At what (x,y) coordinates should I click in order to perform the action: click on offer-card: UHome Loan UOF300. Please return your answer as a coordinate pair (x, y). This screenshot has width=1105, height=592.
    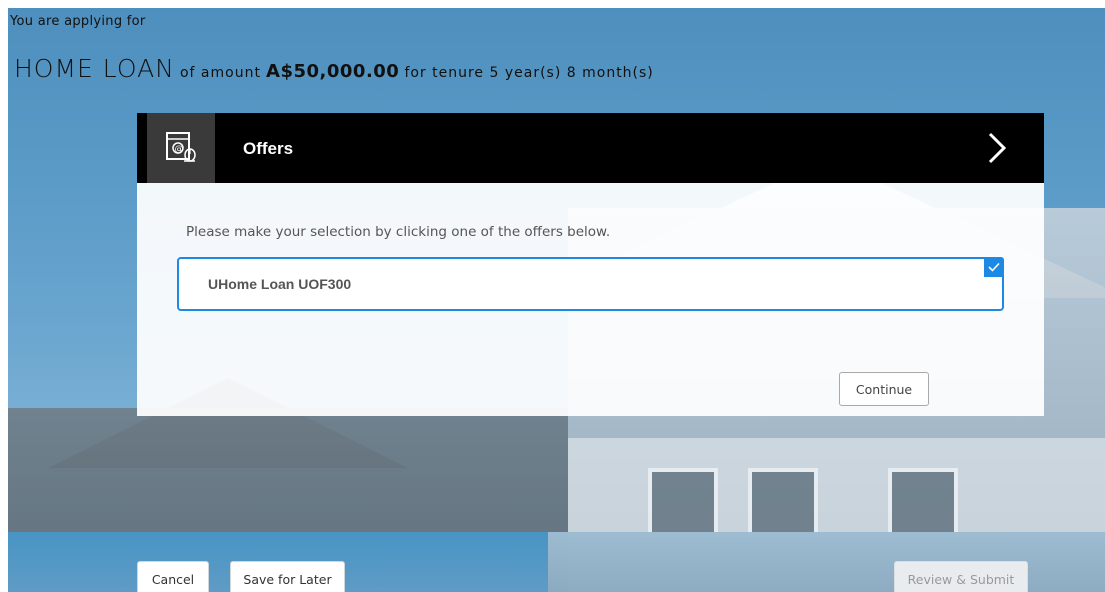
    Looking at the image, I should click on (590, 284).